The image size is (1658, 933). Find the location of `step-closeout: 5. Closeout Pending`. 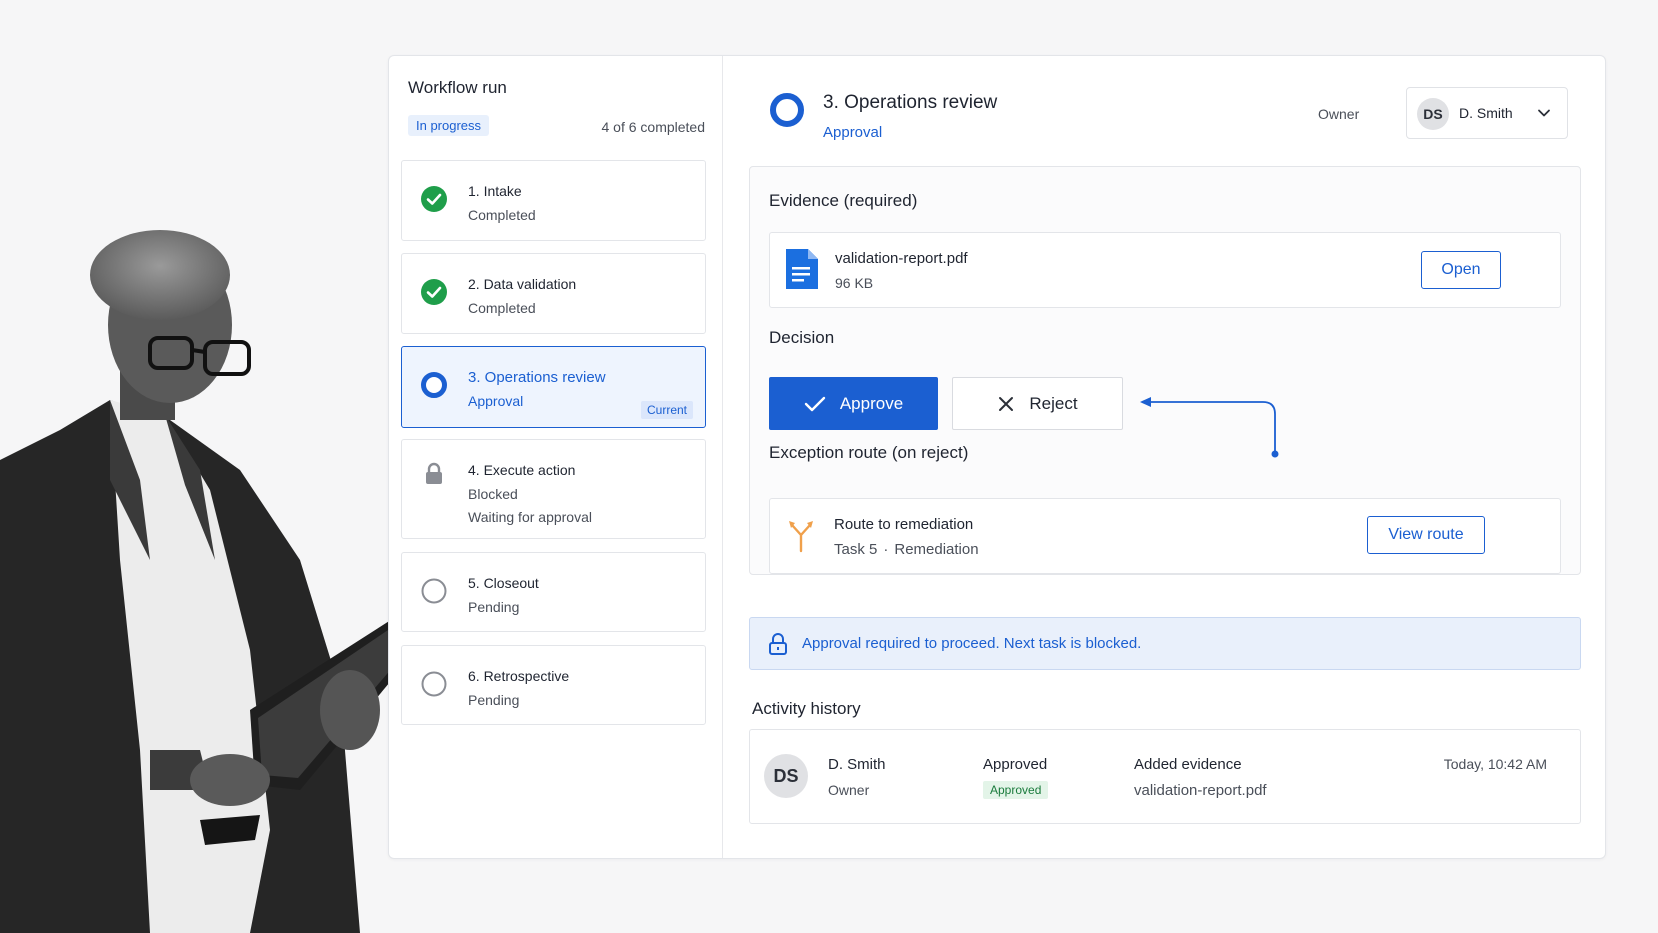

step-closeout: 5. Closeout Pending is located at coordinates (553, 592).